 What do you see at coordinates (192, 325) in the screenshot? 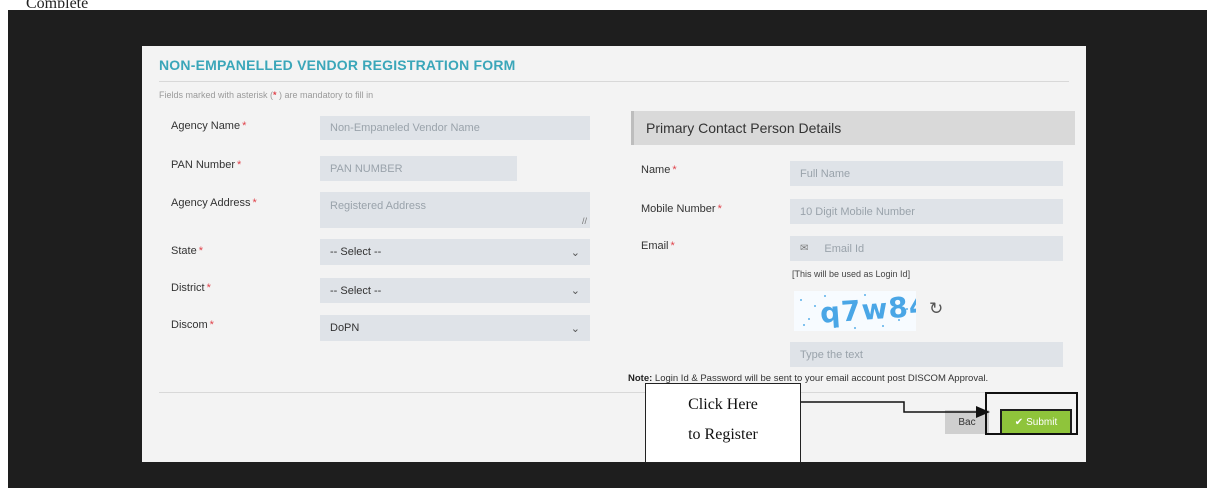
I see `discom-label: Discom *` at bounding box center [192, 325].